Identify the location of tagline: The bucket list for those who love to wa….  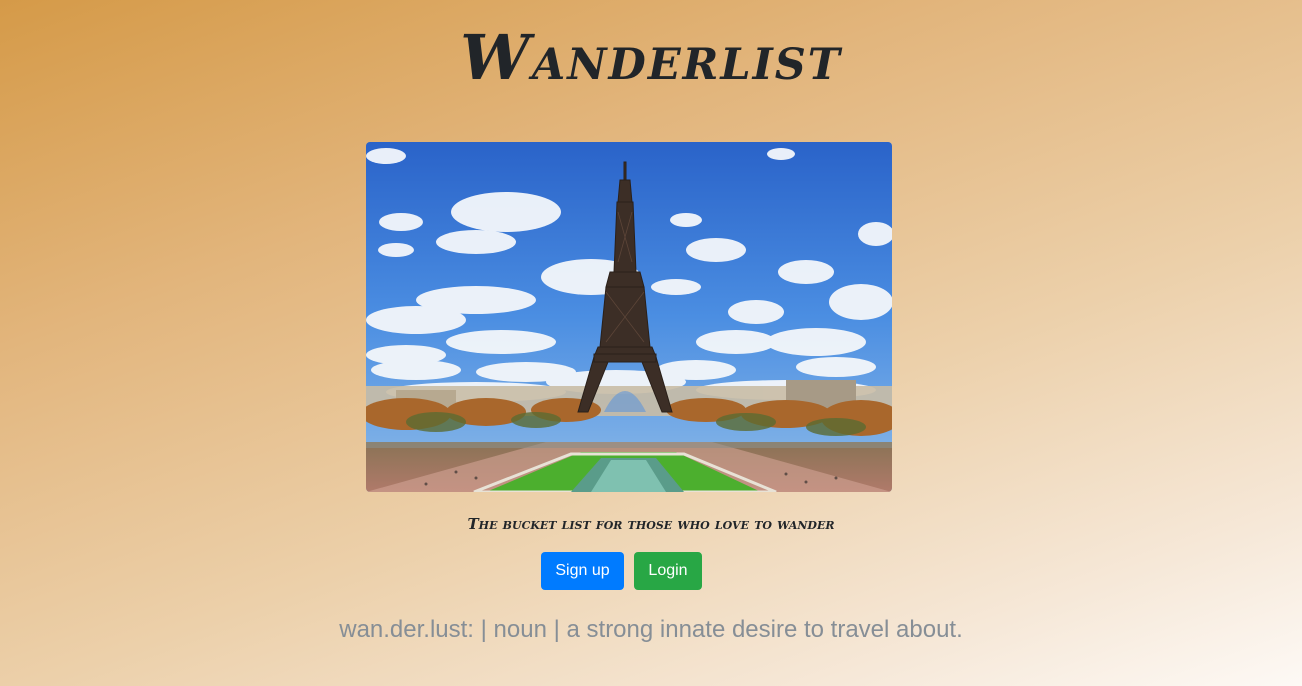
(651, 524).